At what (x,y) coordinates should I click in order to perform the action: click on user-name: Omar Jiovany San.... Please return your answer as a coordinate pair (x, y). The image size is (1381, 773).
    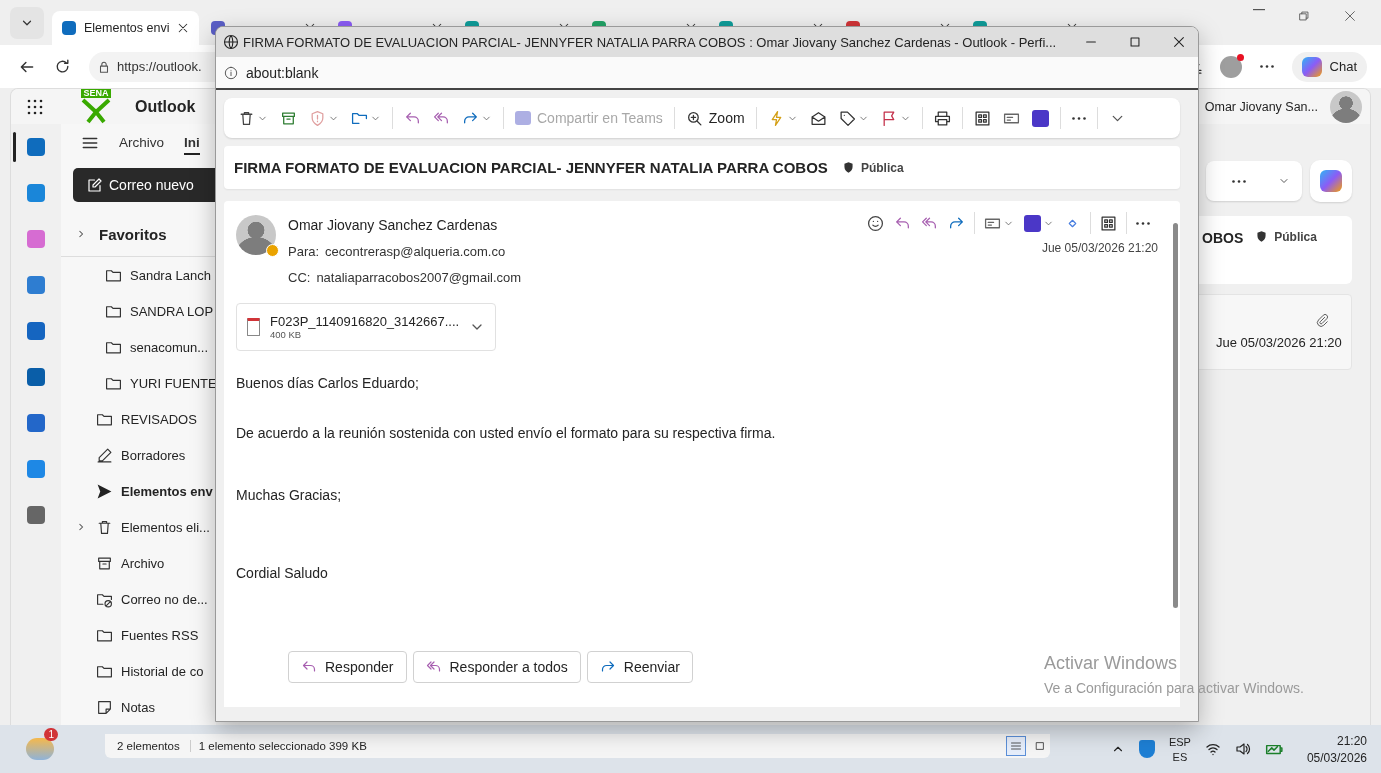
    Looking at the image, I should click on (1261, 106).